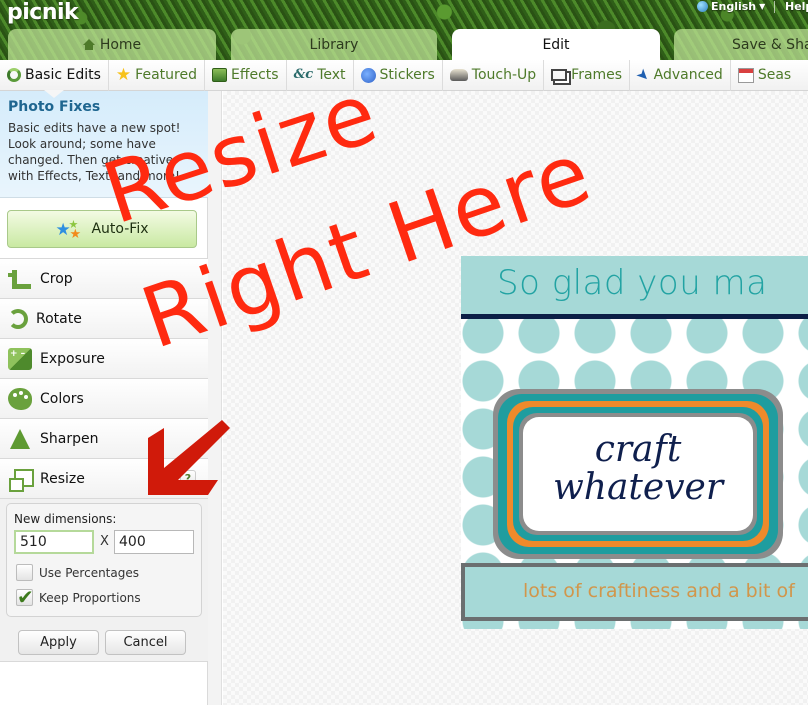  I want to click on subtab-frames: Frames, so click(587, 75).